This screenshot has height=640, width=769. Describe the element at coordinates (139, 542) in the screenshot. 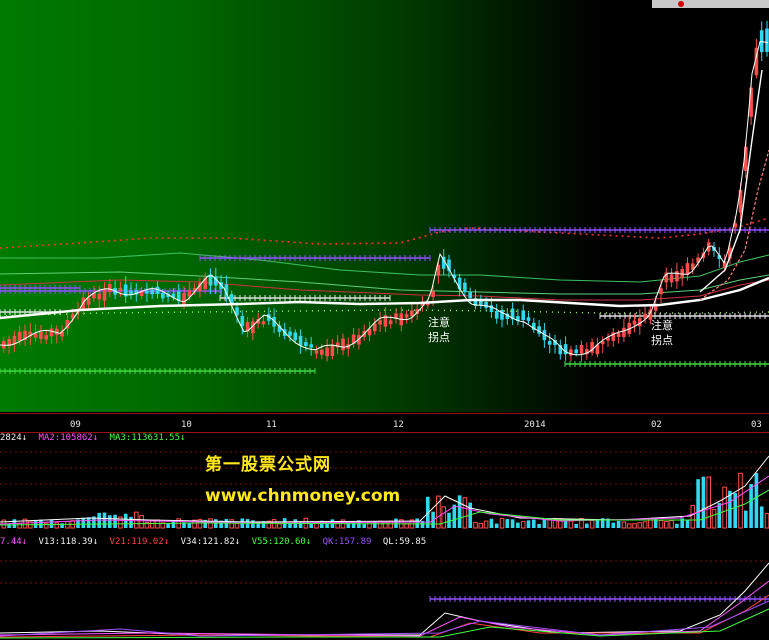

I see `legend-v21: V21:119.02↓` at that location.